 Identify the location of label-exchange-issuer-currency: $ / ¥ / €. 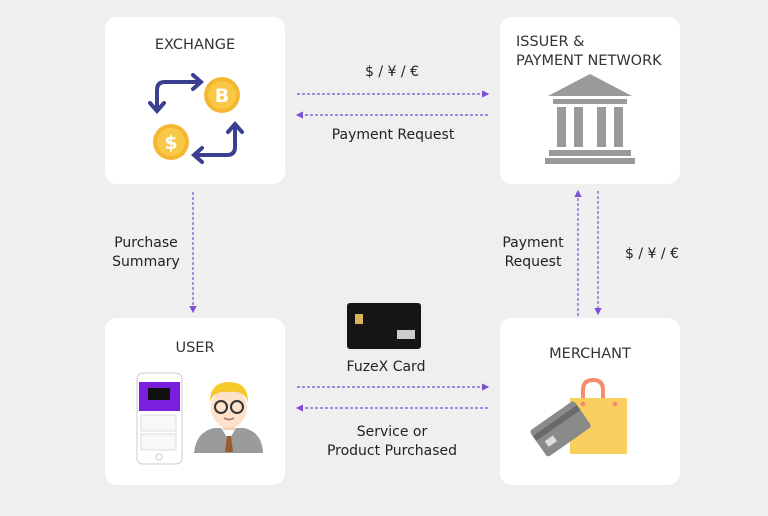
(392, 72).